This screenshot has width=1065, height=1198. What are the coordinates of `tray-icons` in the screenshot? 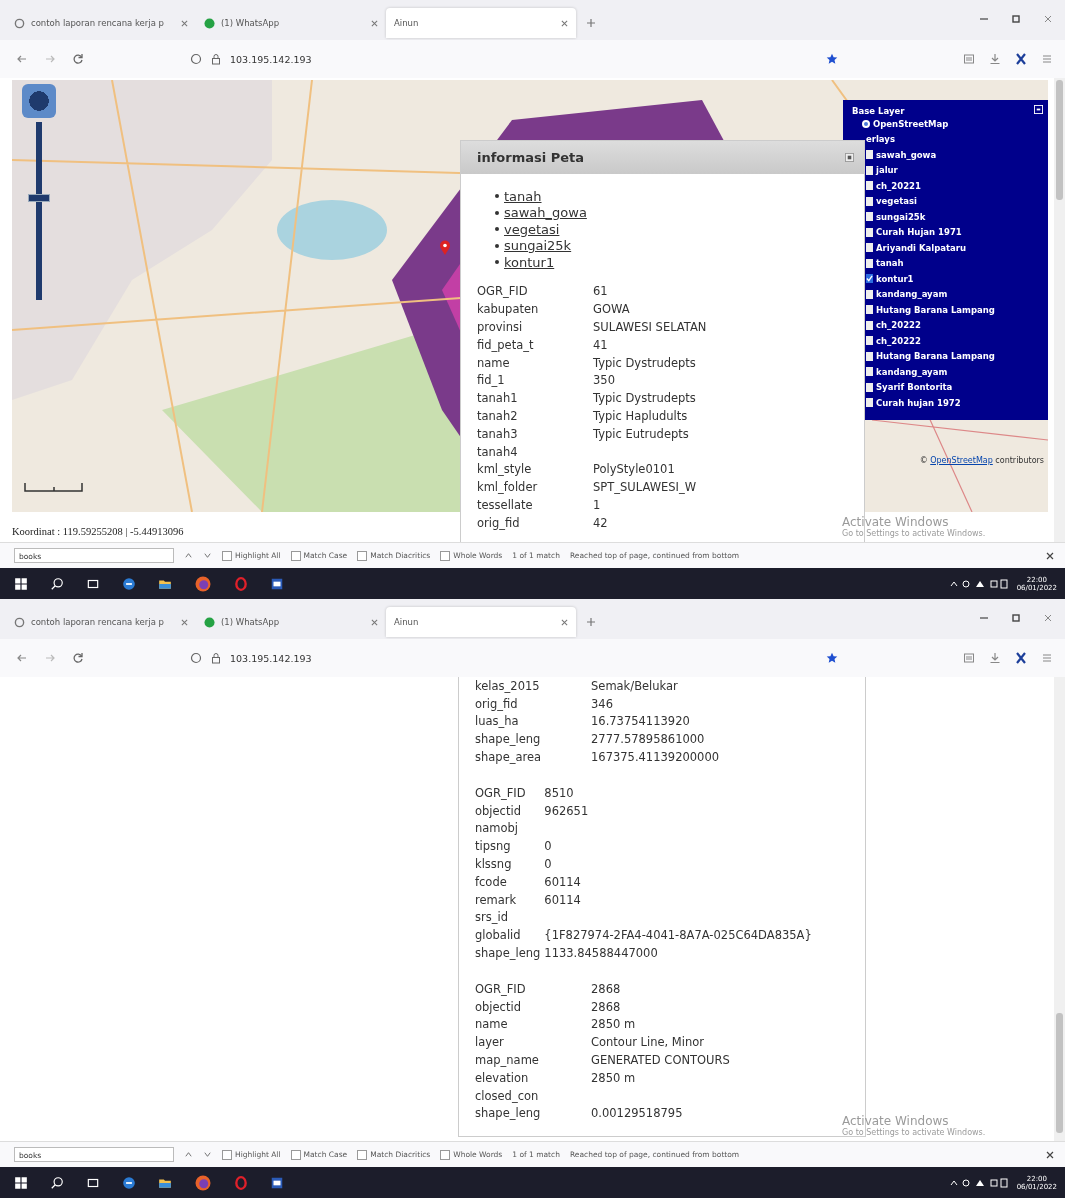 It's located at (978, 1182).